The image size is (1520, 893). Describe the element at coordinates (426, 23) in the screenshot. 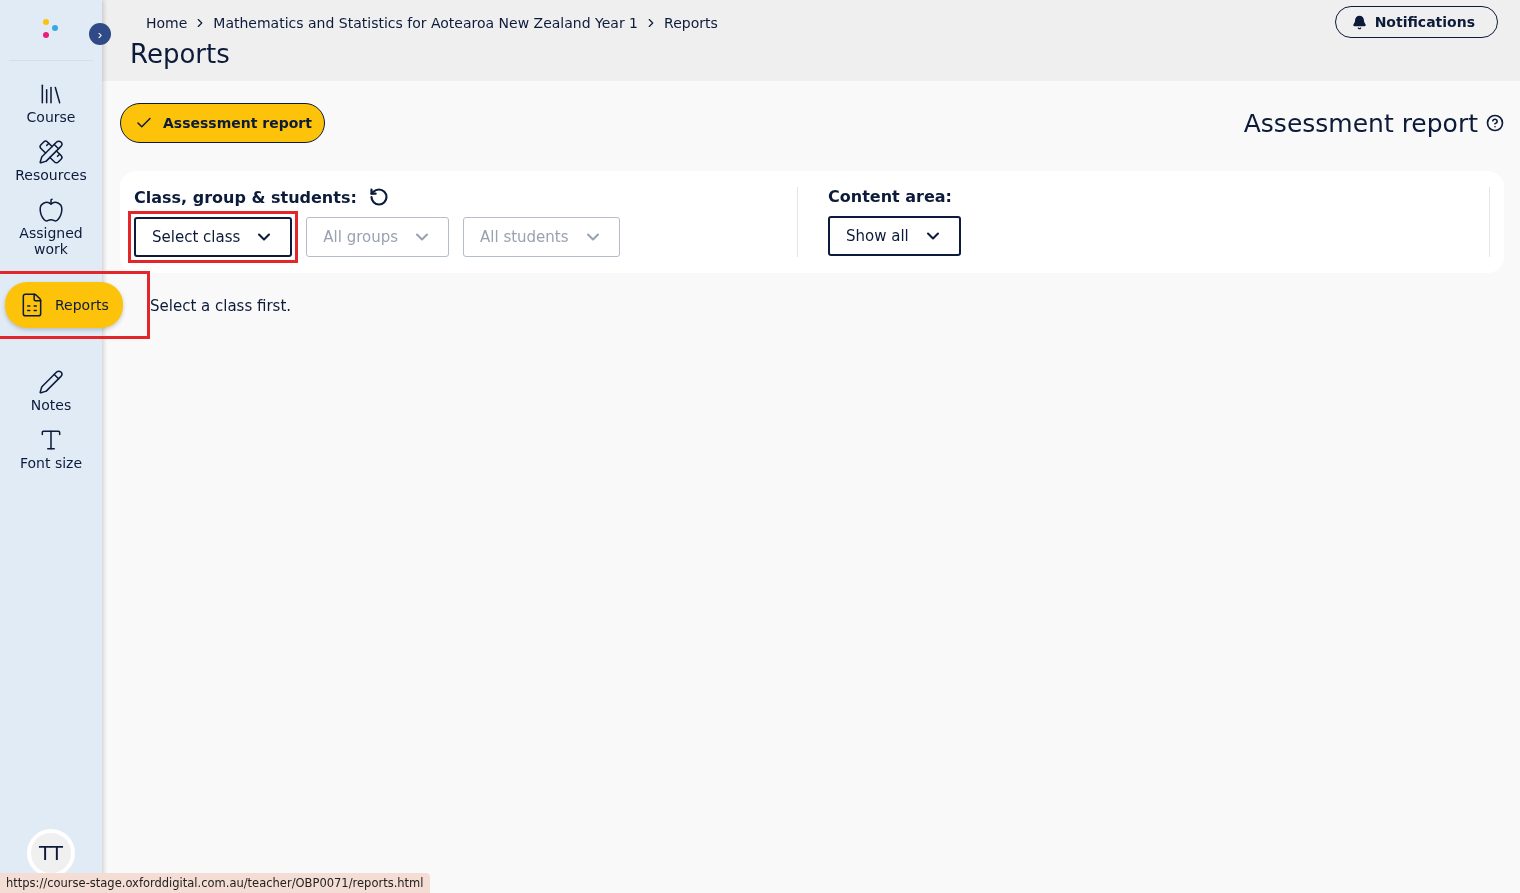

I see `breadcrumb-link: Mathematics and Statistics for Aotearoa New Zealand Year 1` at that location.